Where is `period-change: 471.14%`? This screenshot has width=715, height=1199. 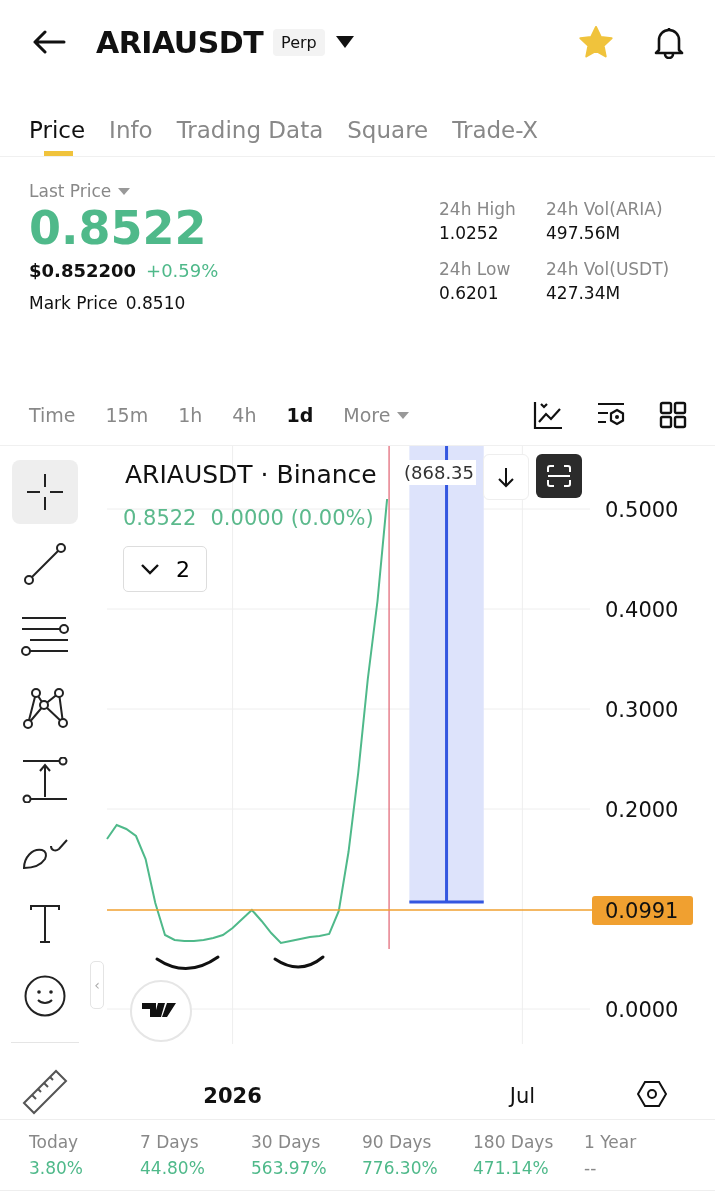 period-change: 471.14% is located at coordinates (511, 1168).